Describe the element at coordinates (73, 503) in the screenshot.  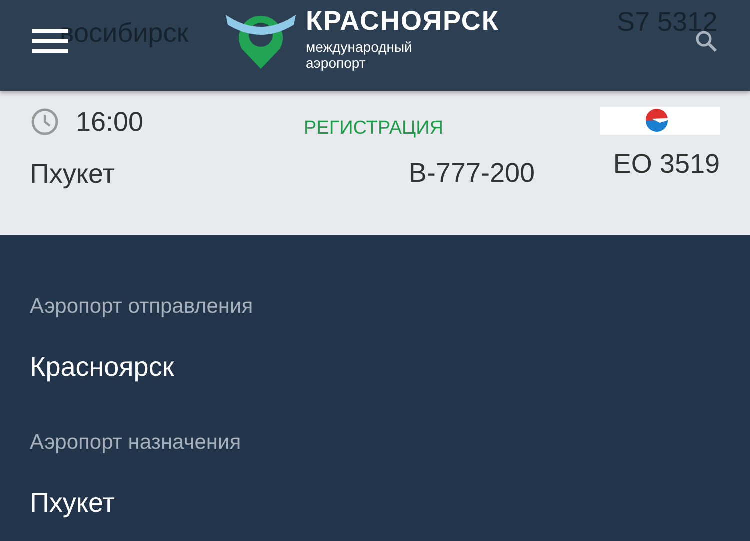
I see `field-value: Пхукет` at that location.